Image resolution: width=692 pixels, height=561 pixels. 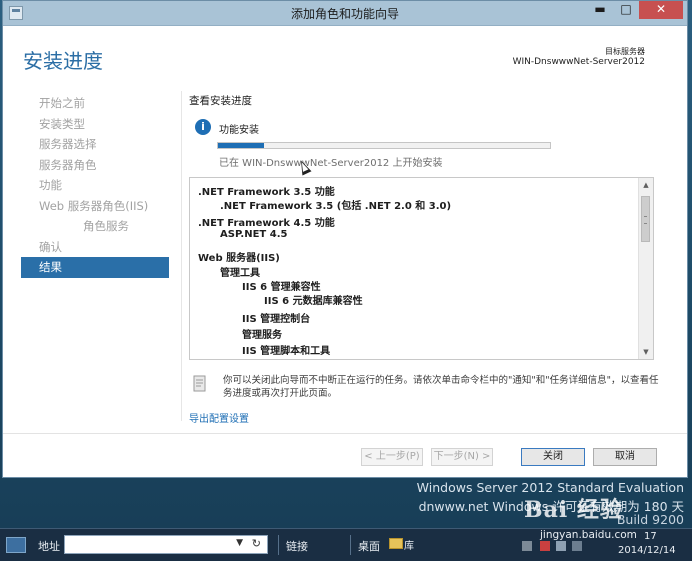 What do you see at coordinates (645, 268) in the screenshot?
I see `results-scrollbar: ▲ ▼` at bounding box center [645, 268].